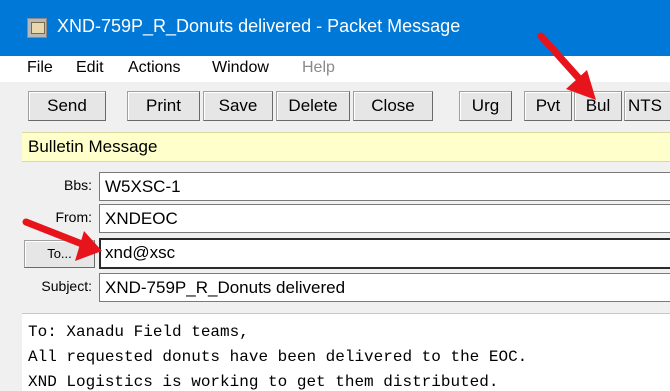  Describe the element at coordinates (66, 286) in the screenshot. I see `subject-label: Subject:` at that location.